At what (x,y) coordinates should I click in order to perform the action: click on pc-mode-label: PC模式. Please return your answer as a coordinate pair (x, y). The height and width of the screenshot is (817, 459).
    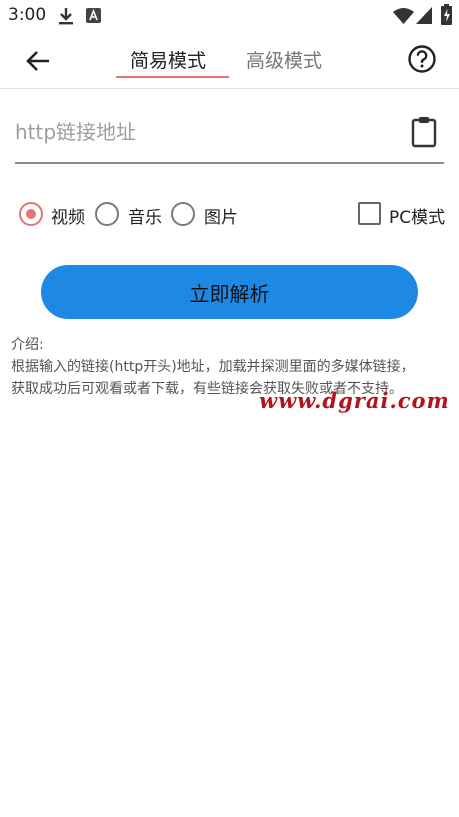
    Looking at the image, I should click on (417, 215).